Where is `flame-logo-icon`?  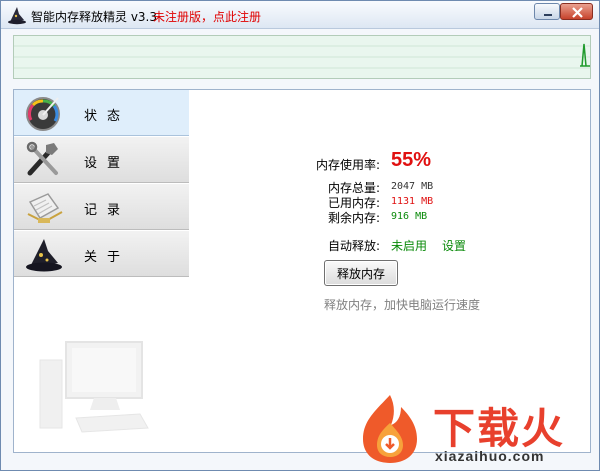
flame-logo-icon is located at coordinates (390, 429).